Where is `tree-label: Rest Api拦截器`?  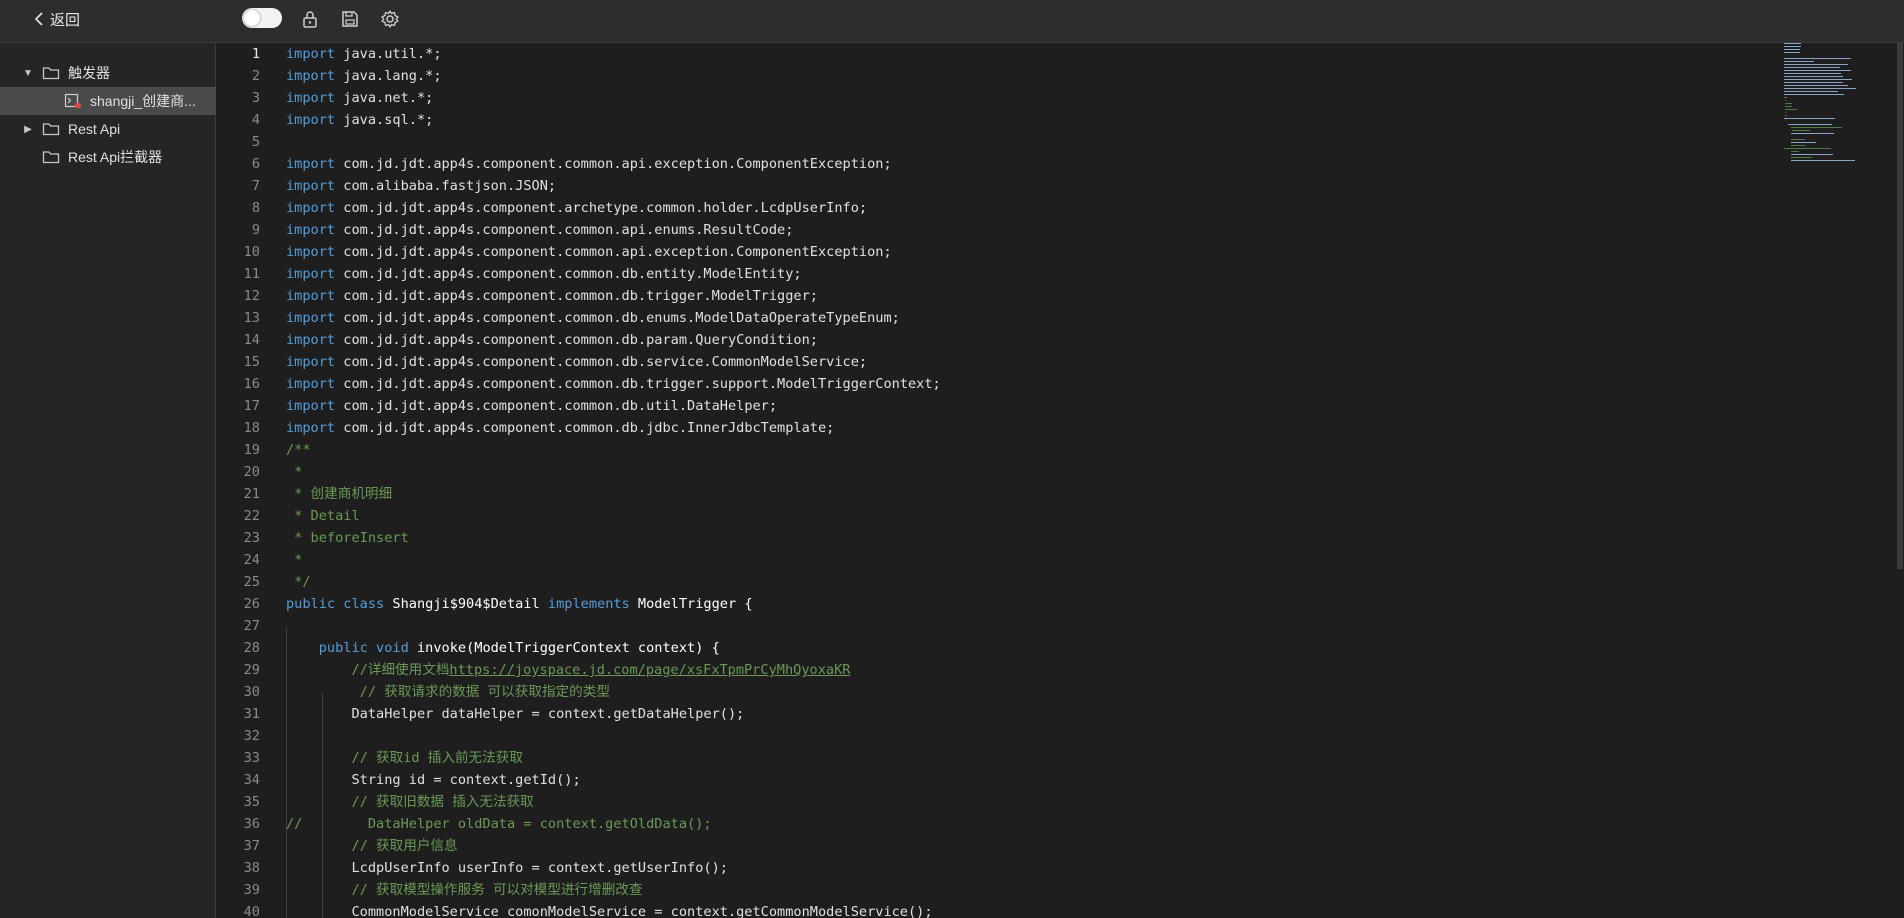
tree-label: Rest Api拦截器 is located at coordinates (115, 157).